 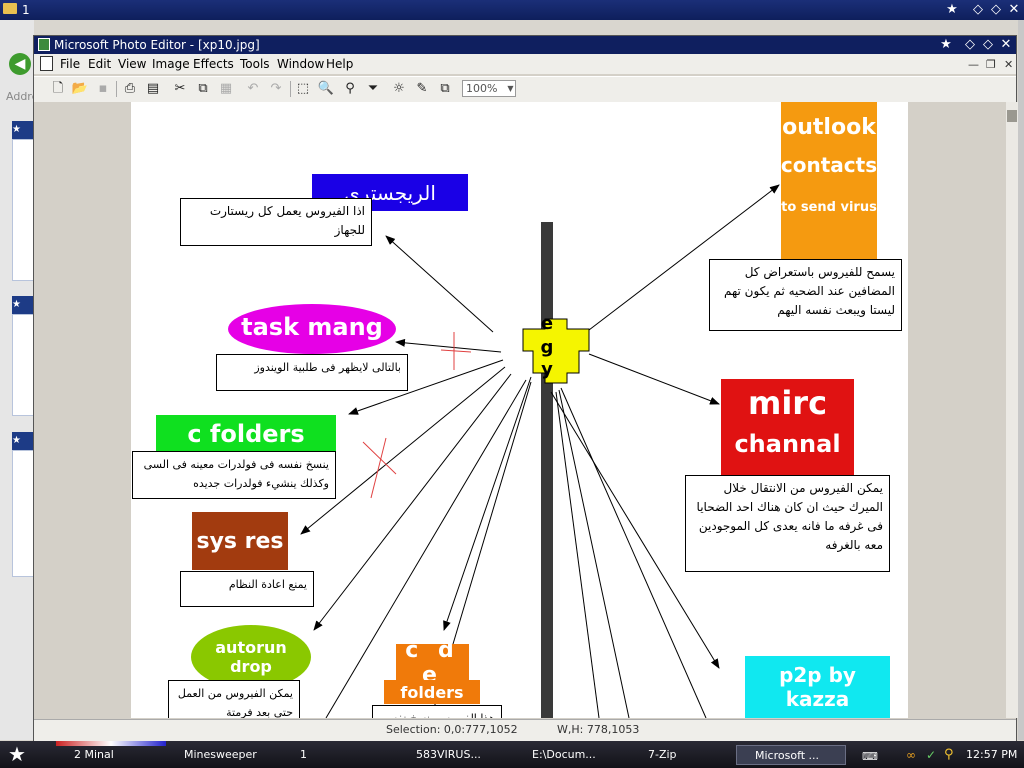 I want to click on menu-file: File, so click(x=70, y=64).